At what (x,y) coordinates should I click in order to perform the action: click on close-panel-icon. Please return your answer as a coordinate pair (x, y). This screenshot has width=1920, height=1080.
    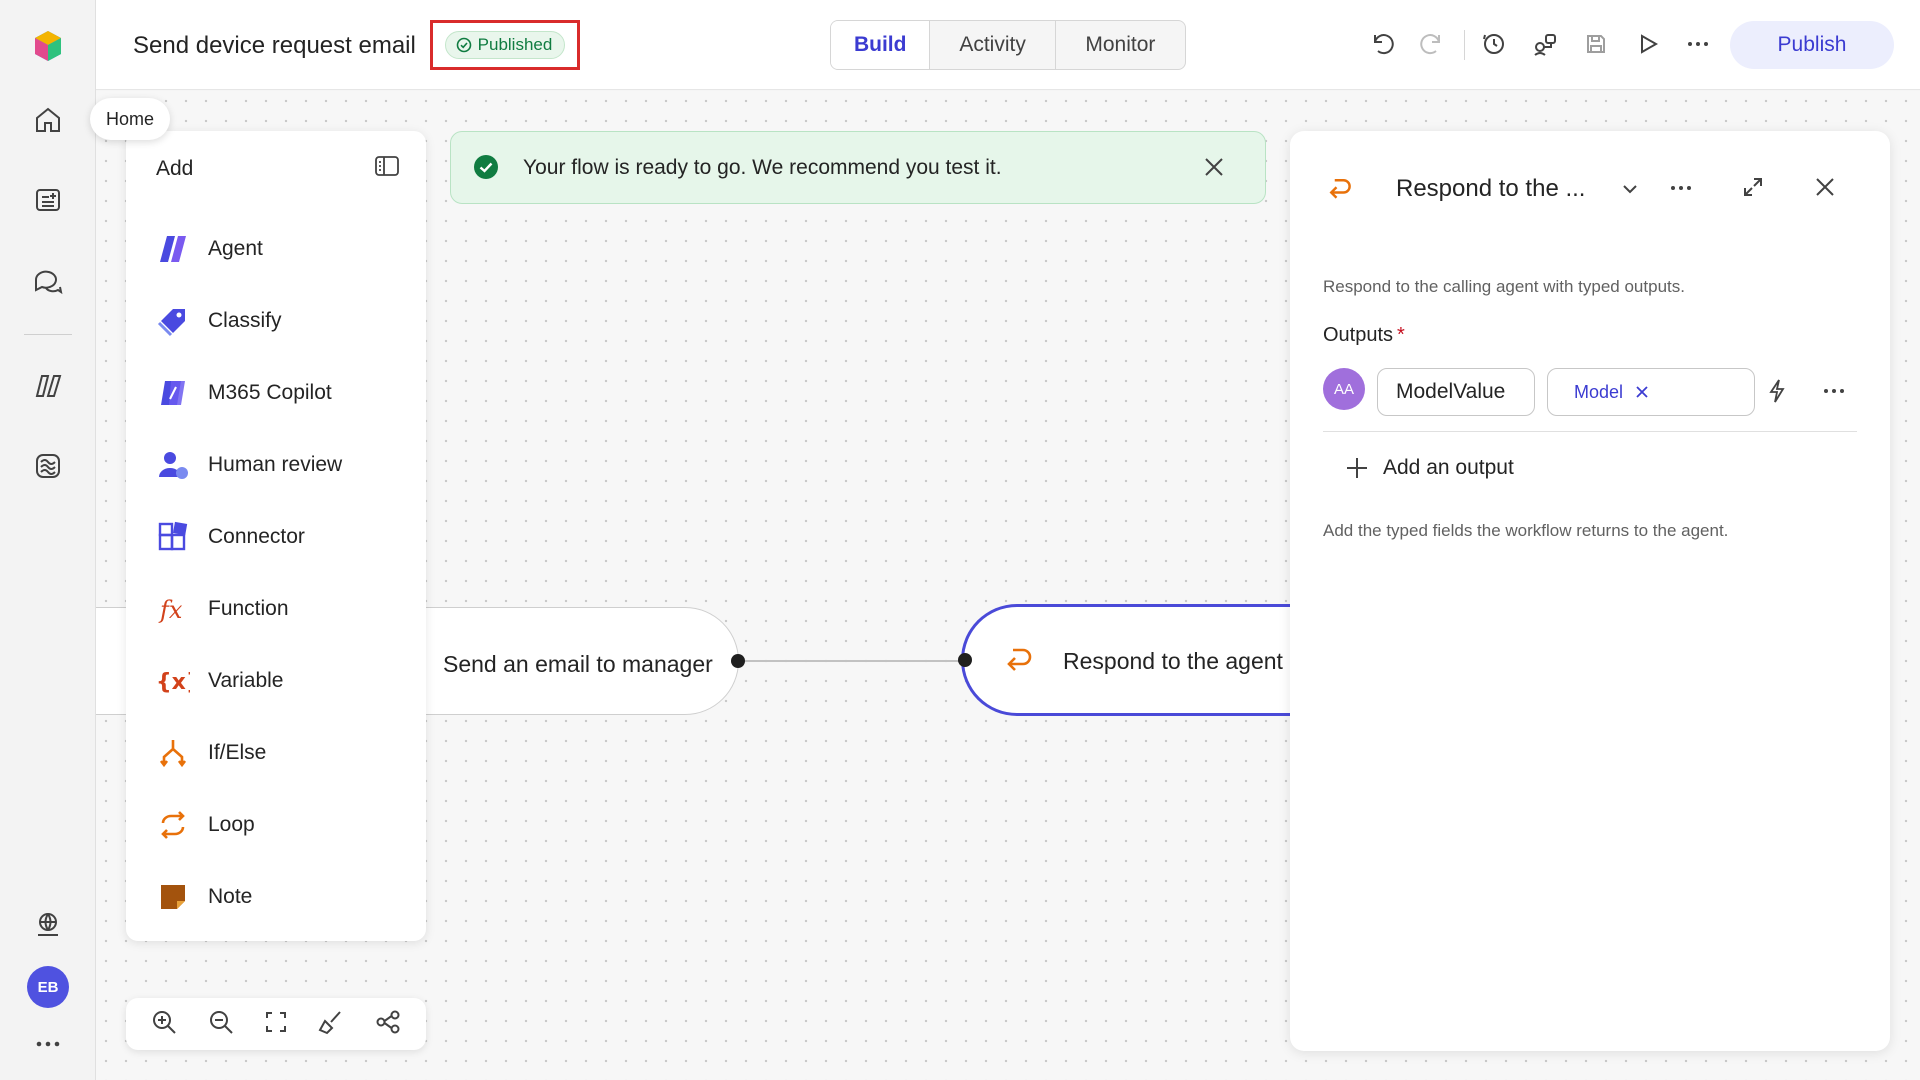
    Looking at the image, I should click on (1825, 187).